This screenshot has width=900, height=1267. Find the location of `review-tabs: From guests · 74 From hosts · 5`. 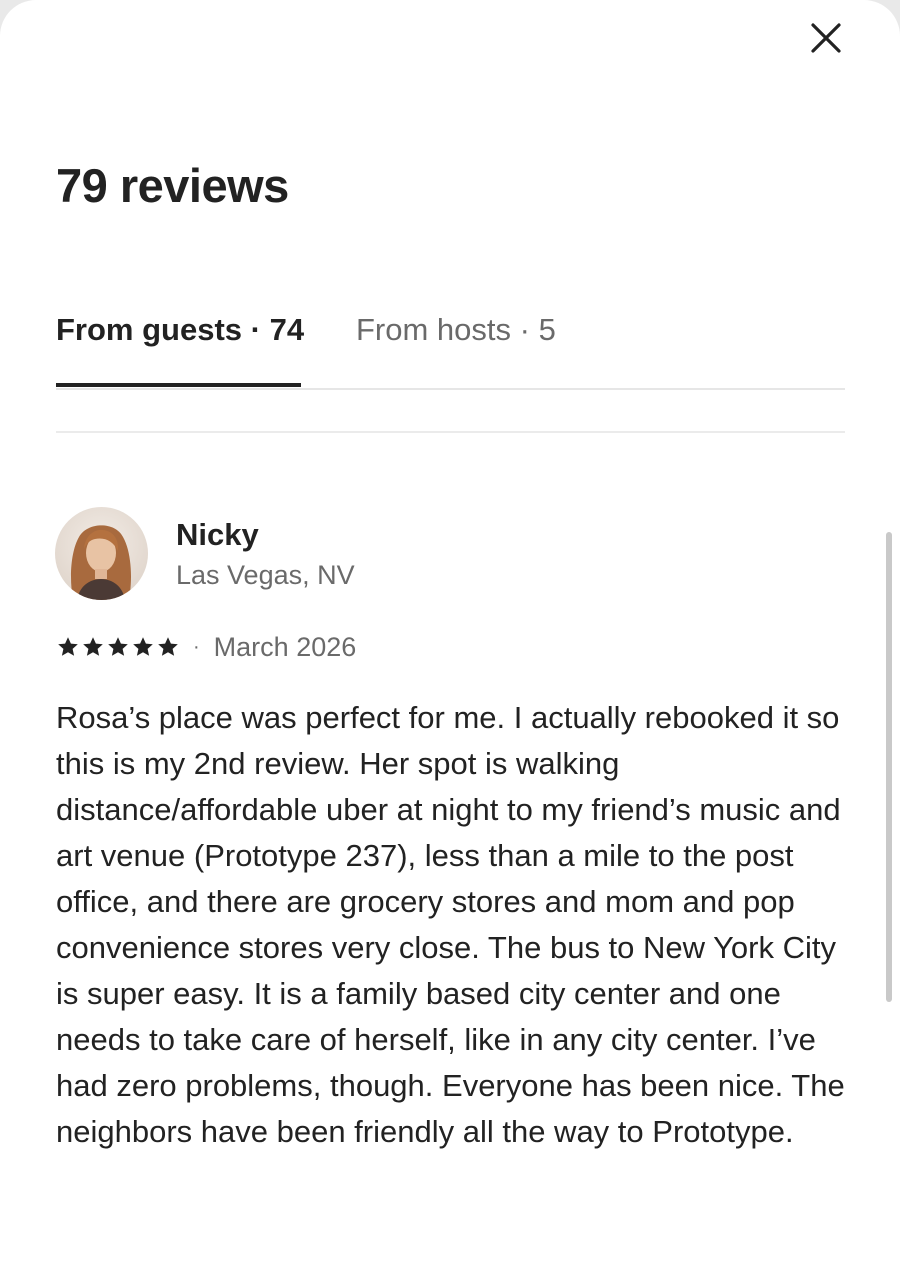

review-tabs: From guests · 74 From hosts · 5 is located at coordinates (450, 340).